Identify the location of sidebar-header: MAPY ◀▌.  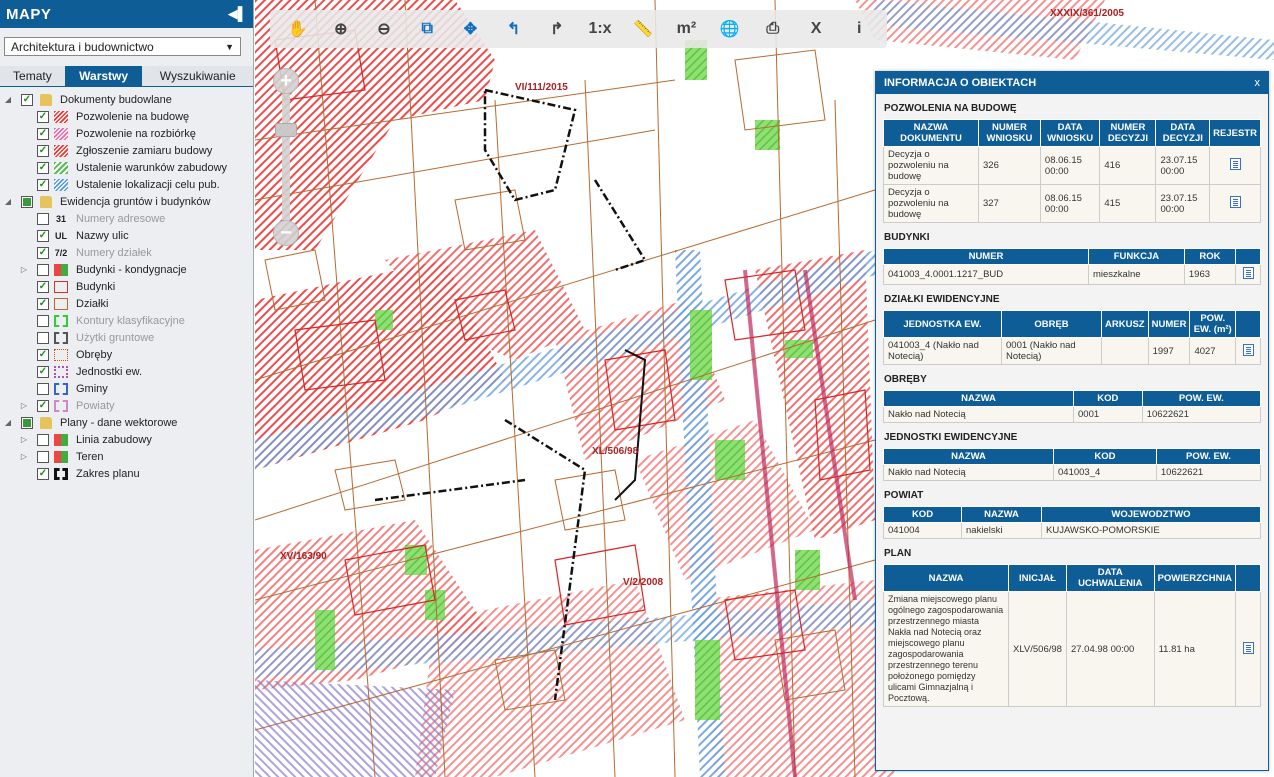
(126, 14).